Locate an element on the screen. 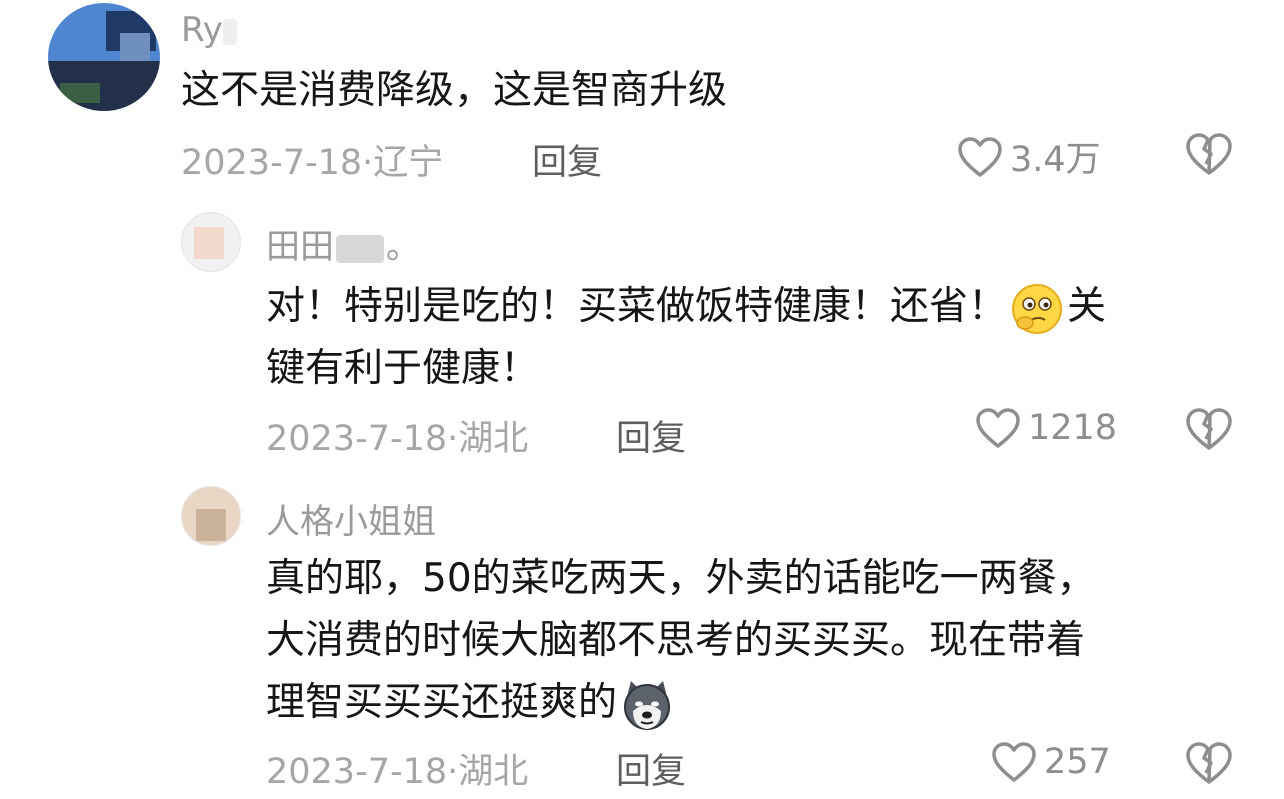 Image resolution: width=1284 pixels, height=799 pixels. like-button: 3.4万 is located at coordinates (1028, 156).